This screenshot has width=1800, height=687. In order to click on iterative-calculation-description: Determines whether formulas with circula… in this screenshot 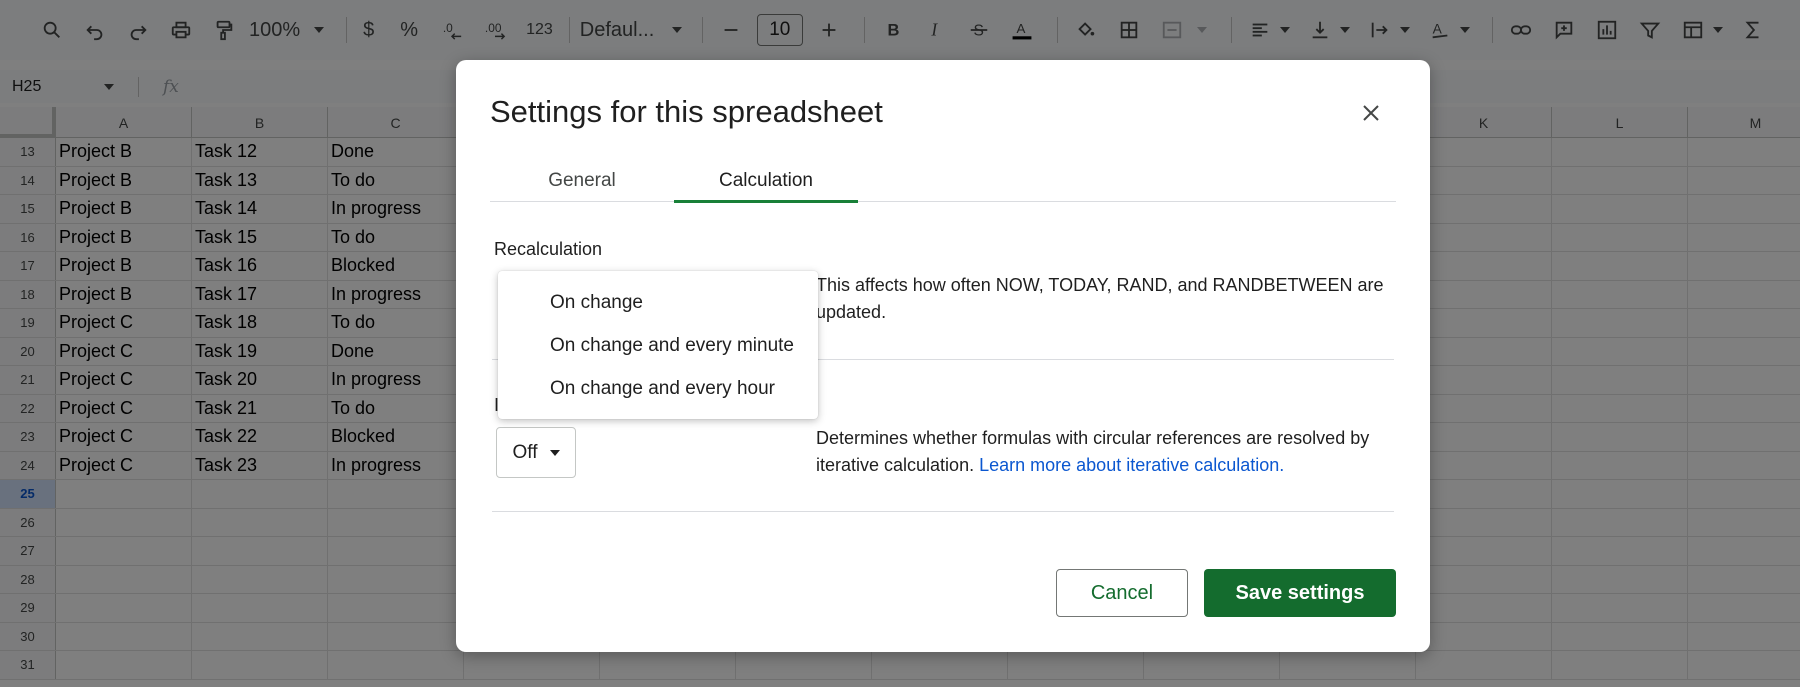, I will do `click(1101, 452)`.